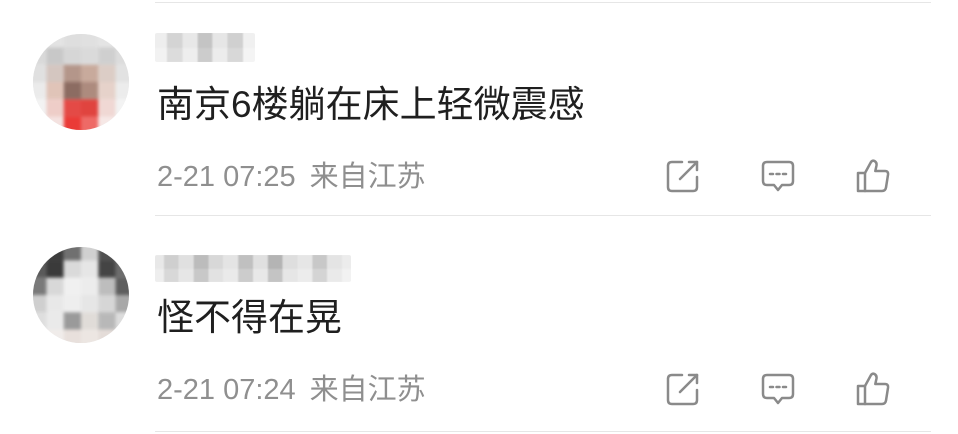 The image size is (958, 434). I want to click on comment-time: 2-21 07:24, so click(226, 390).